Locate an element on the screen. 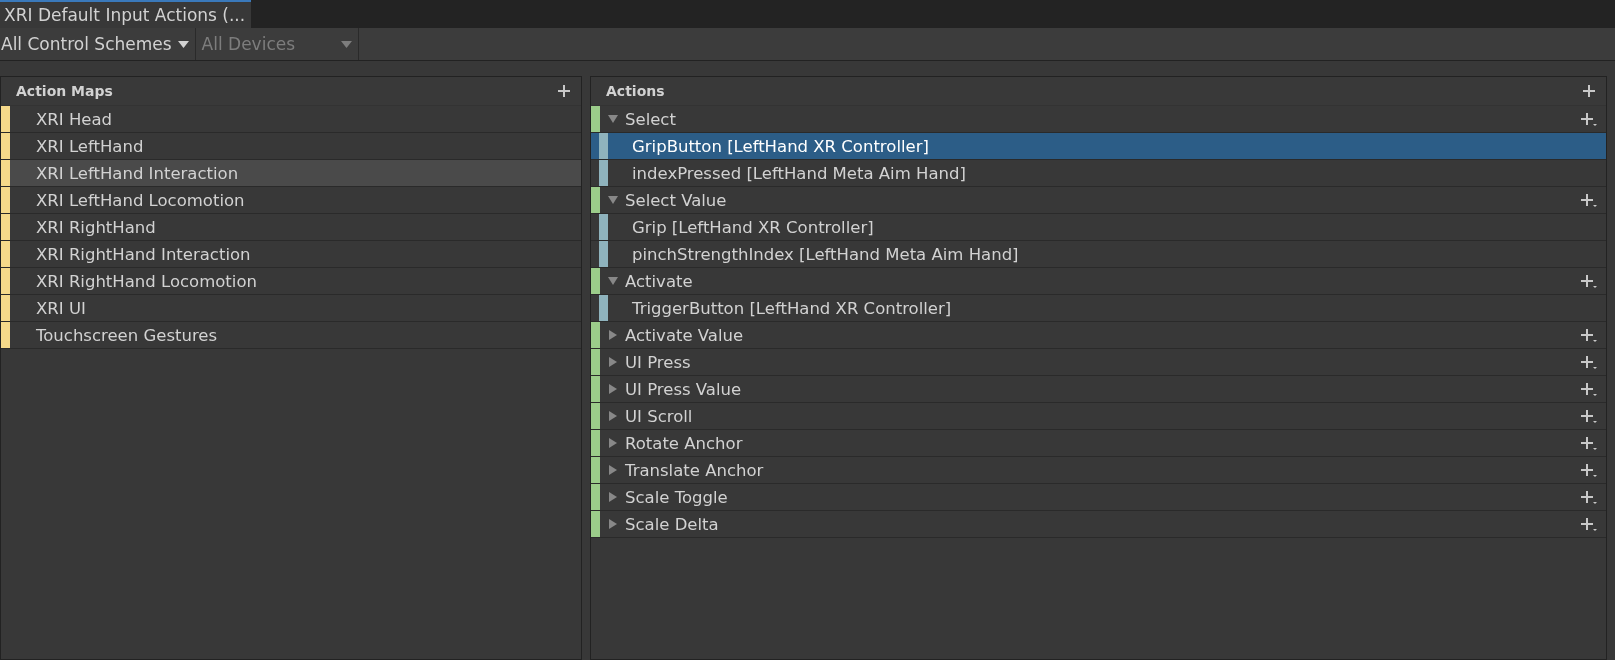 The image size is (1615, 660). action-map-item: XRI LeftHand is located at coordinates (291, 146).